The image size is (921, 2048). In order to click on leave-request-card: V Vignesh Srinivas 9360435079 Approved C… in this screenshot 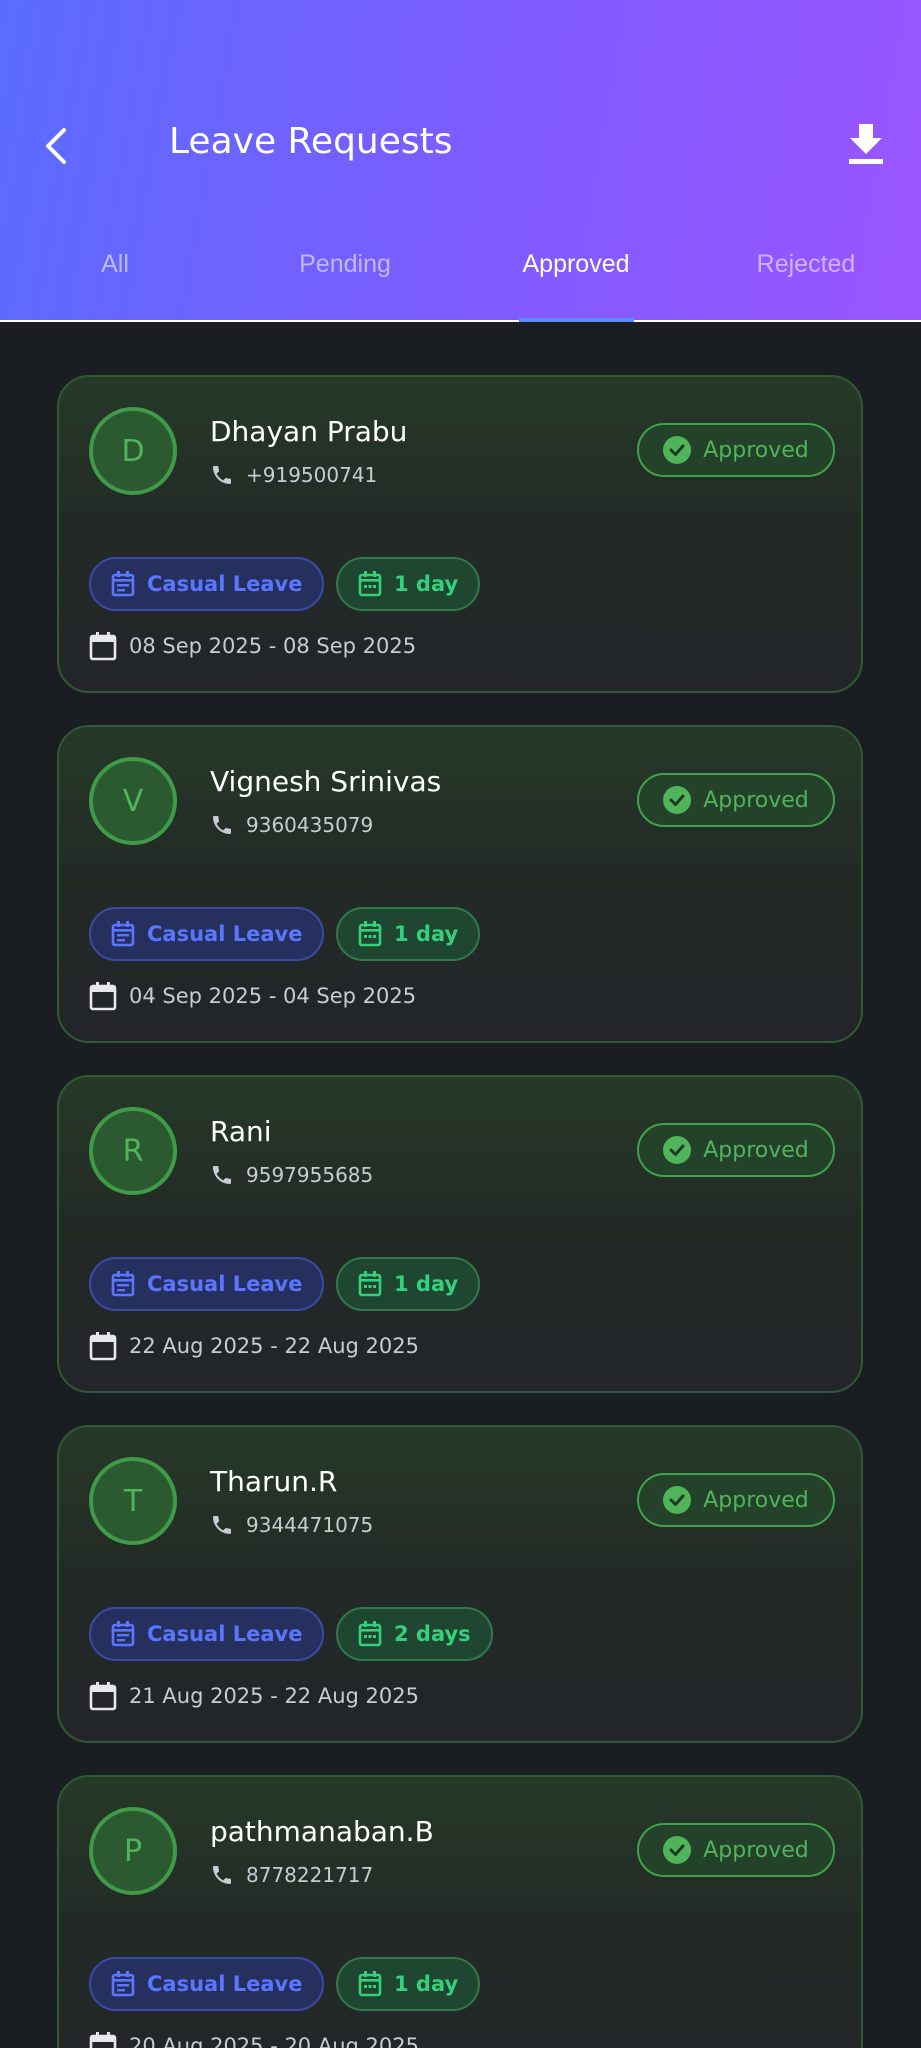, I will do `click(460, 884)`.